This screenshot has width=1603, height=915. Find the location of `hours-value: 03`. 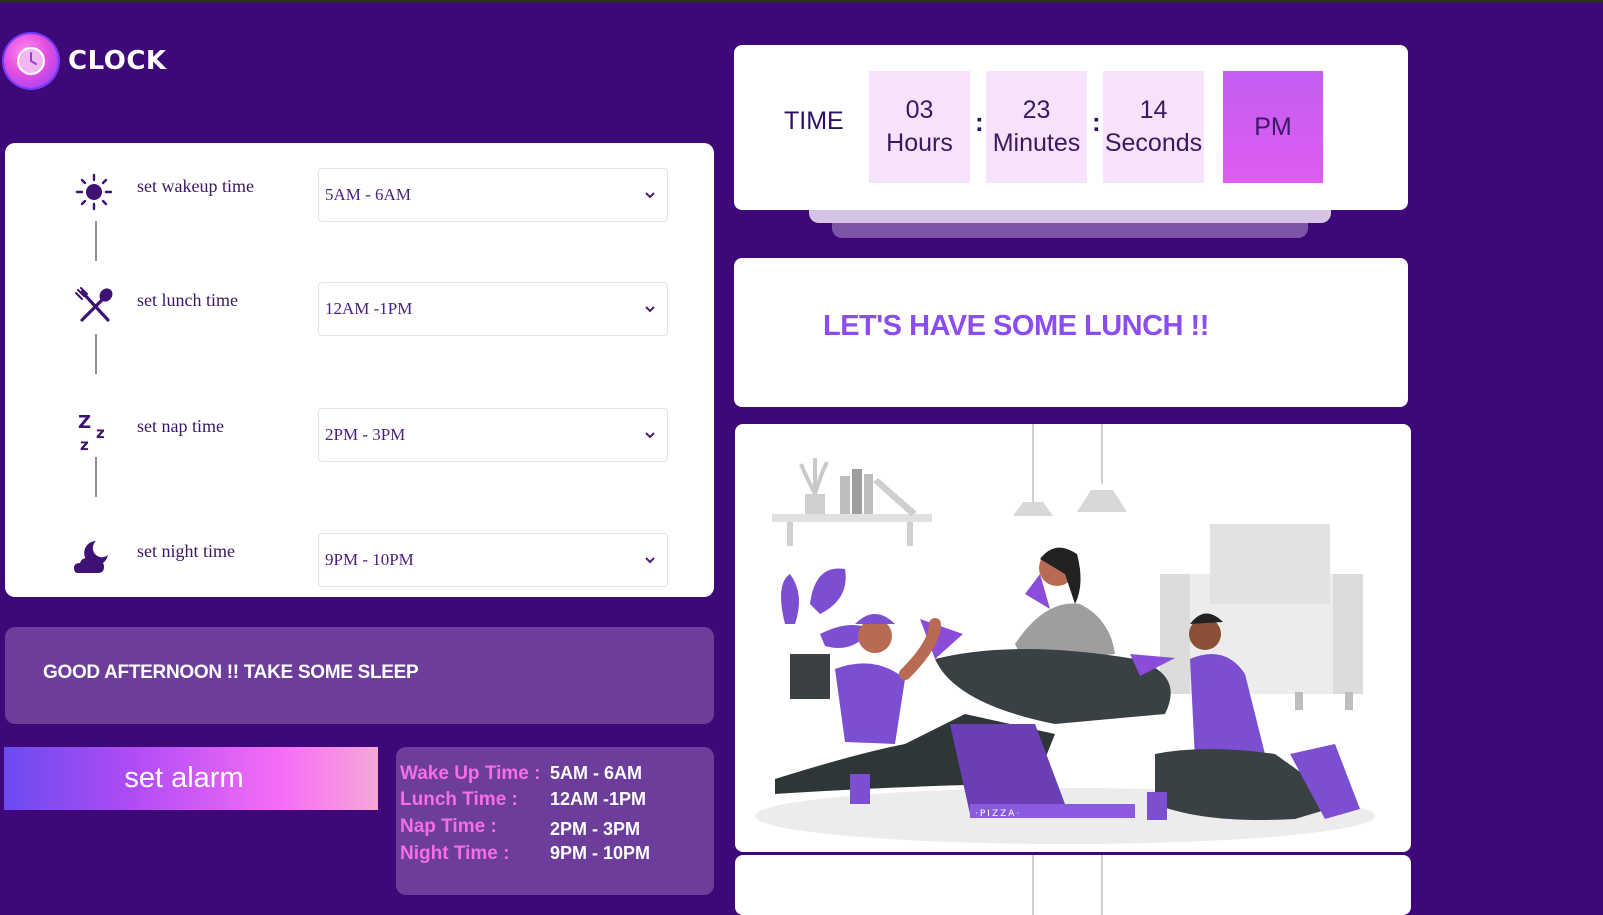

hours-value: 03 is located at coordinates (919, 110).